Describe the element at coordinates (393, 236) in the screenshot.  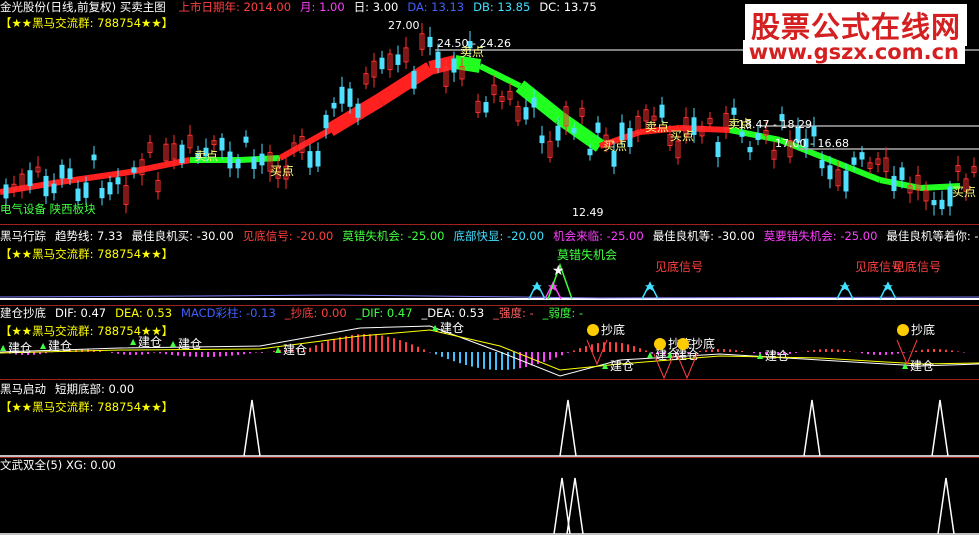
I see `heima-stat: 莫错失机会: -25.00` at that location.